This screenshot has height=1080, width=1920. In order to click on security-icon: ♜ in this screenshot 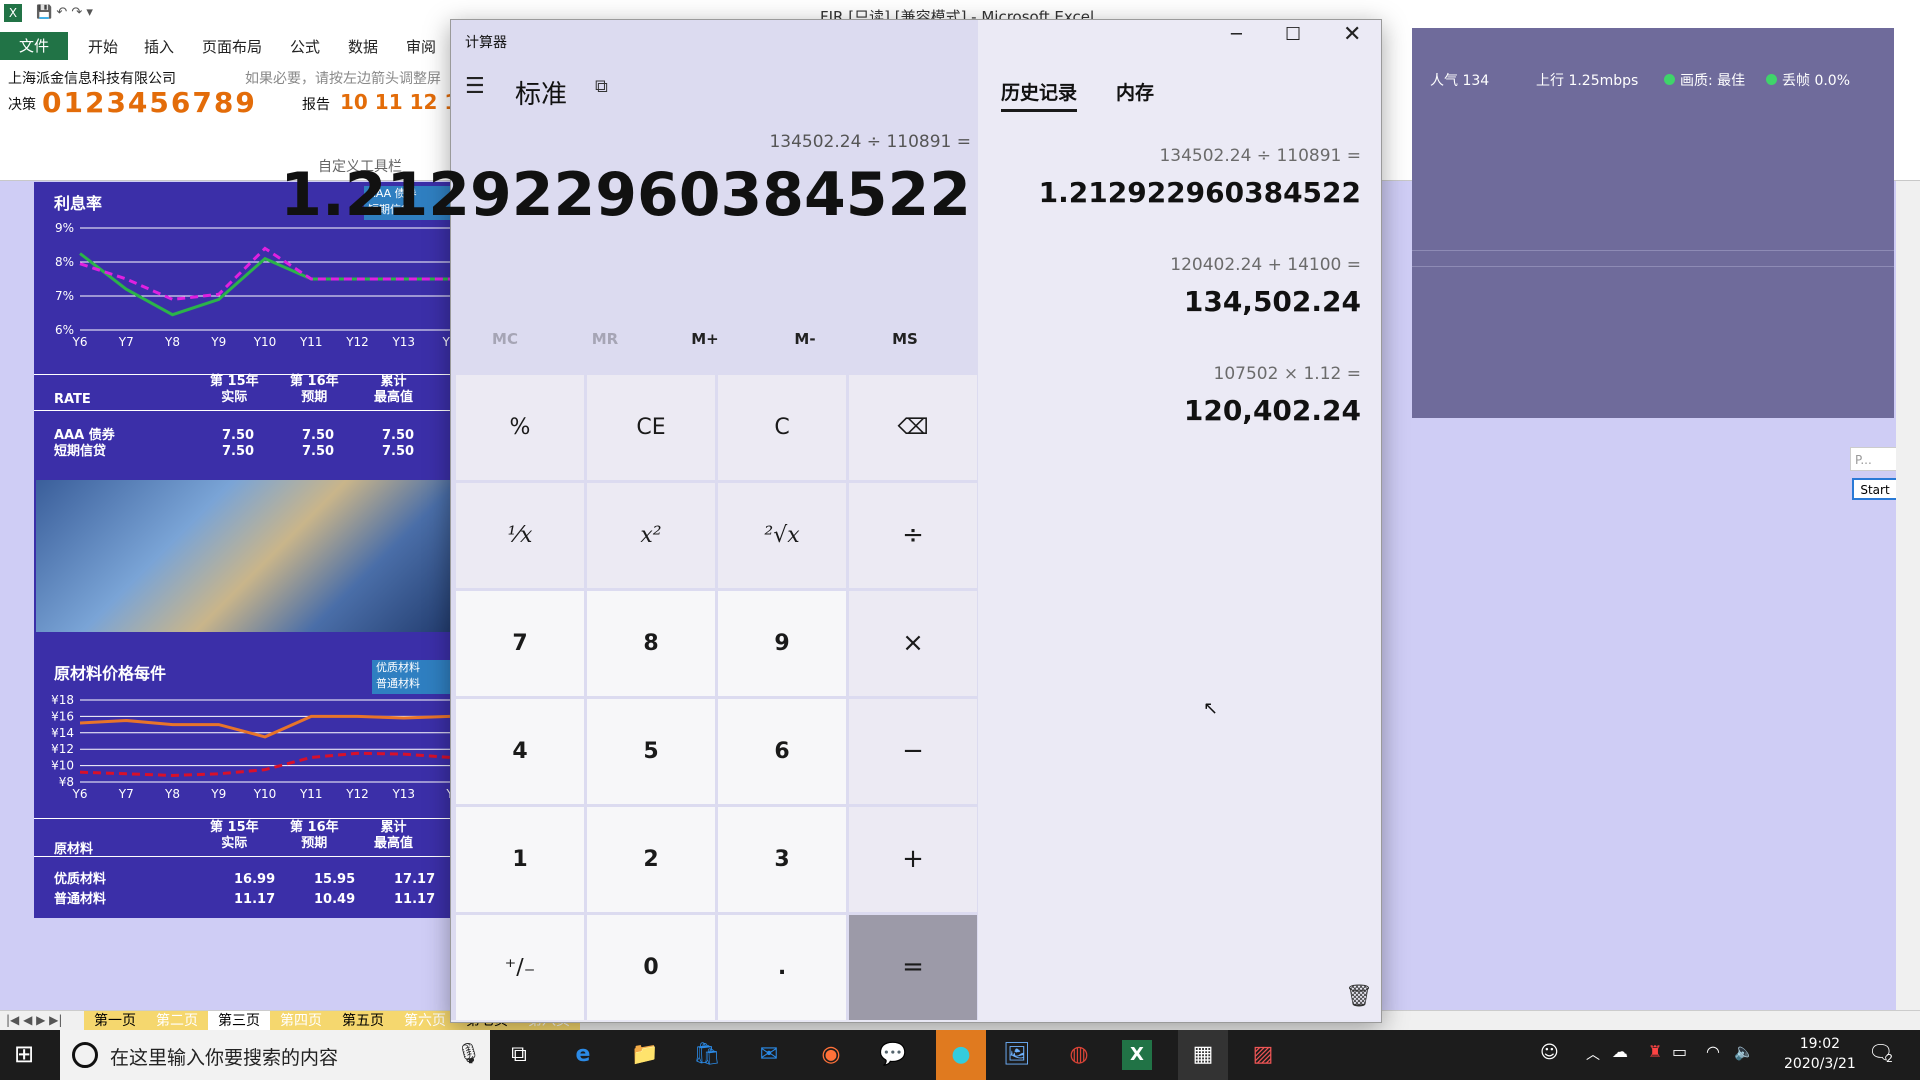, I will do `click(1655, 1051)`.